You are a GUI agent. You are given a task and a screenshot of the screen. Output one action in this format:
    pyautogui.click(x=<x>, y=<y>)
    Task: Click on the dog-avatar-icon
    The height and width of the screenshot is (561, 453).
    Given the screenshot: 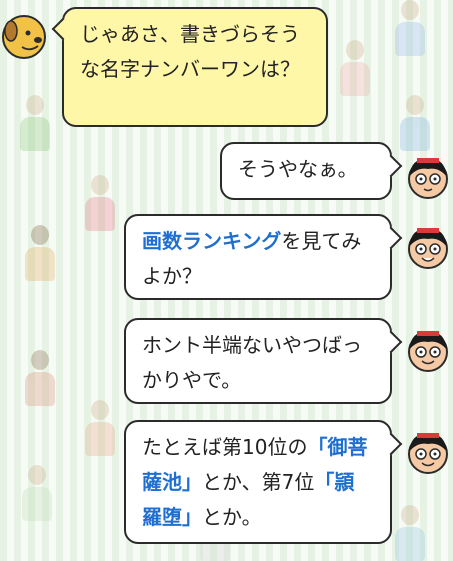 What is the action you would take?
    pyautogui.click(x=24, y=37)
    